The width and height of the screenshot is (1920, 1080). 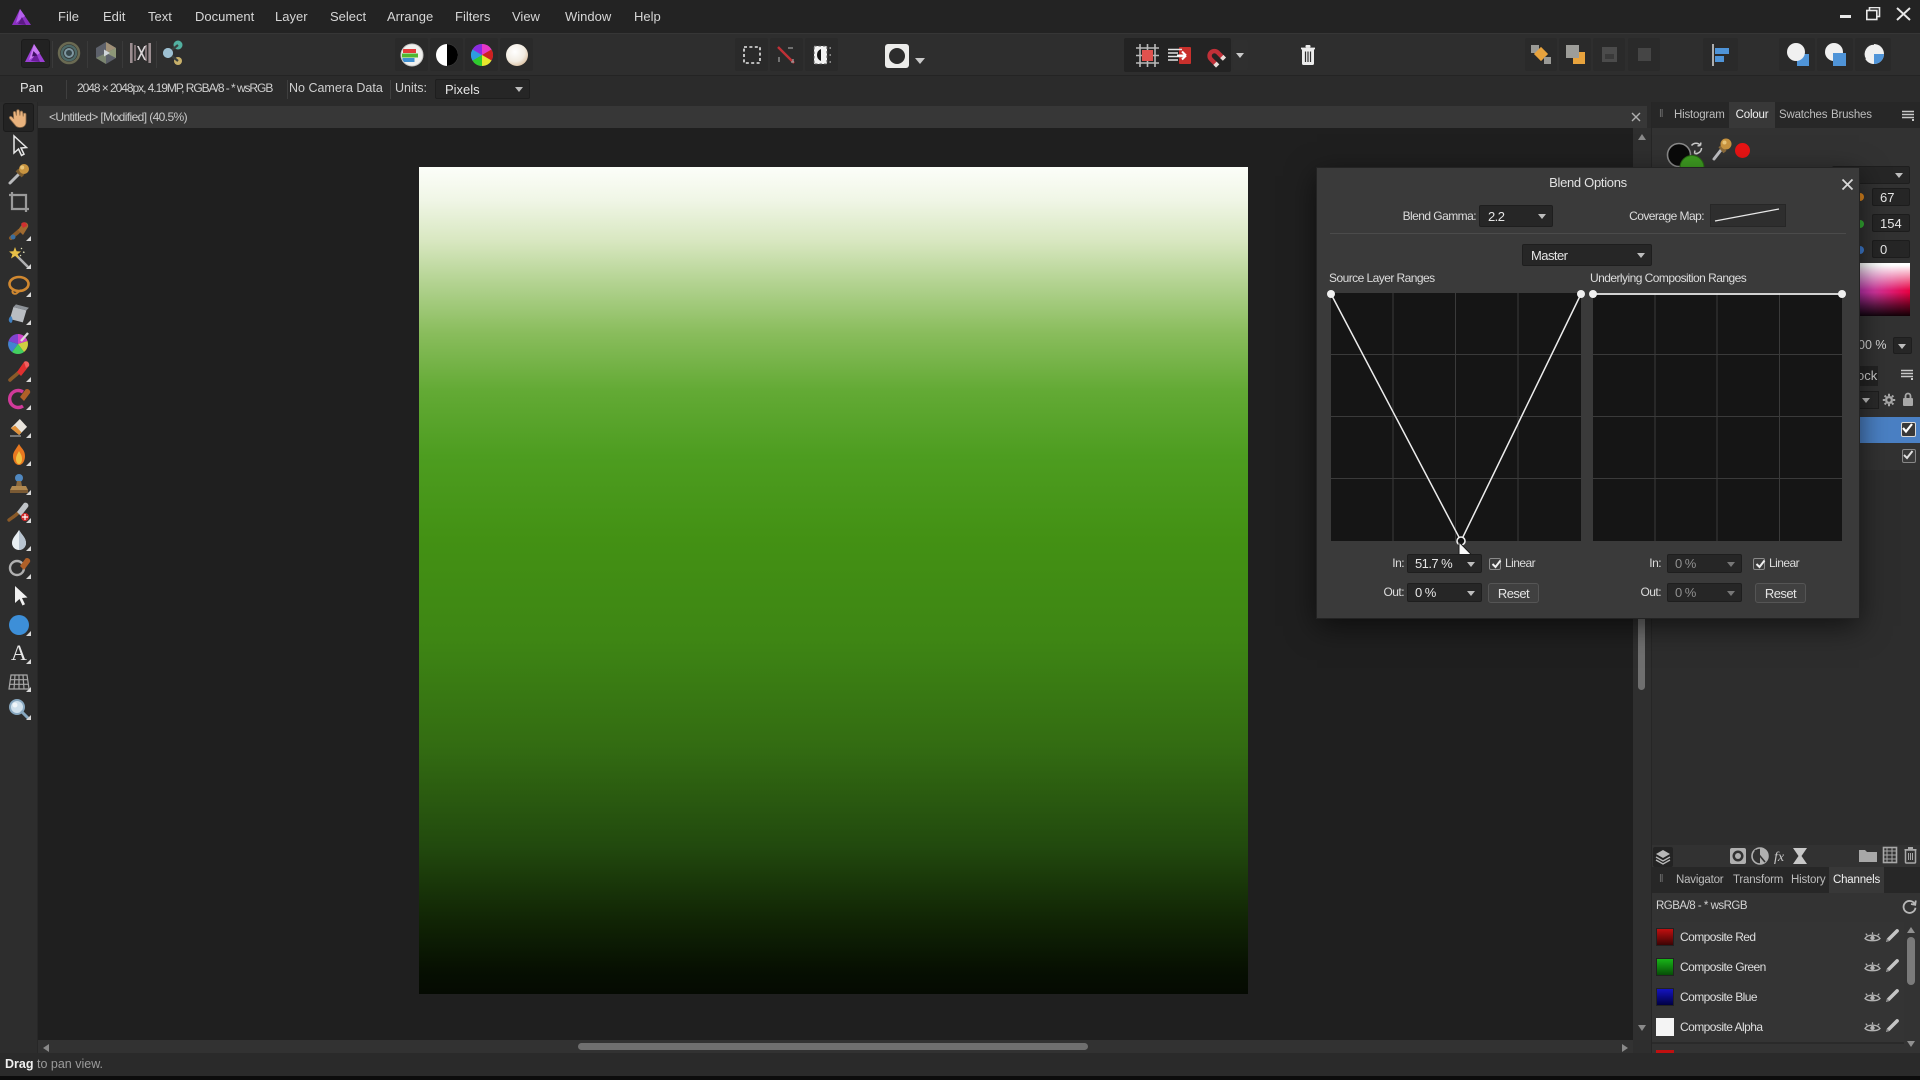 I want to click on svg-text: A, so click(x=19, y=653).